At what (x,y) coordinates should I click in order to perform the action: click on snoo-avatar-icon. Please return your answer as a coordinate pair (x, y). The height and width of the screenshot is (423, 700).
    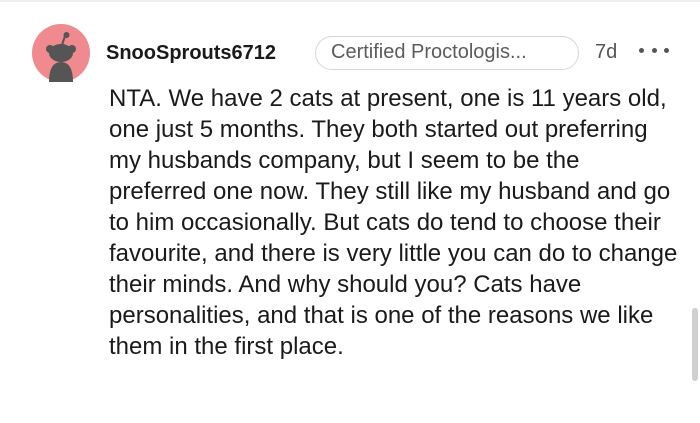
    Looking at the image, I should click on (61, 53).